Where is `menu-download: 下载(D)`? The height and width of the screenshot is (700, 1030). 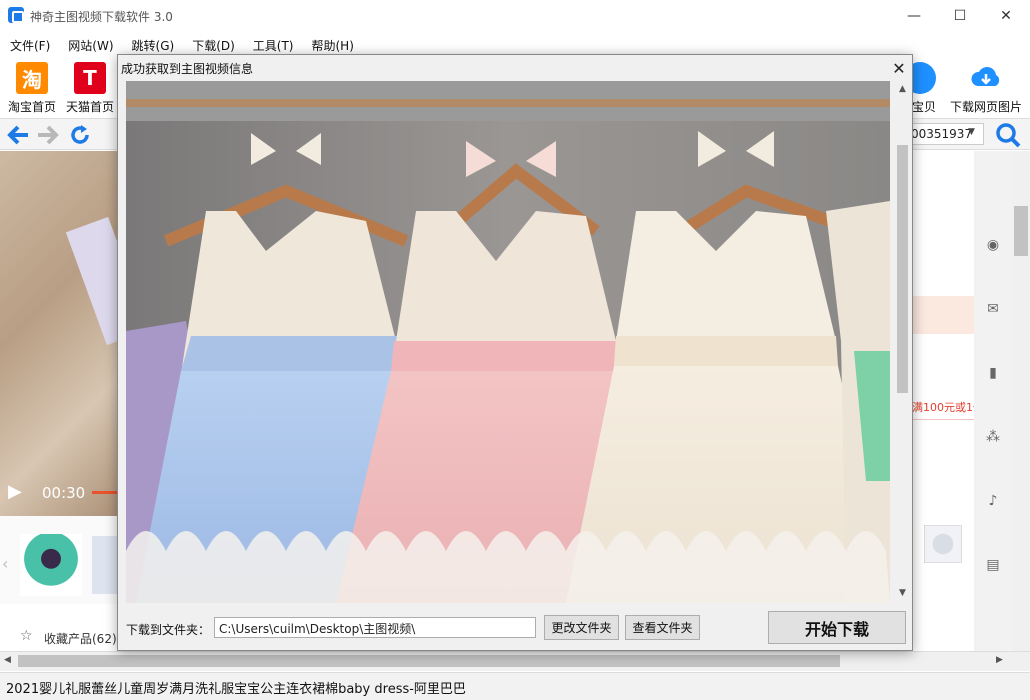 menu-download: 下载(D) is located at coordinates (212, 45).